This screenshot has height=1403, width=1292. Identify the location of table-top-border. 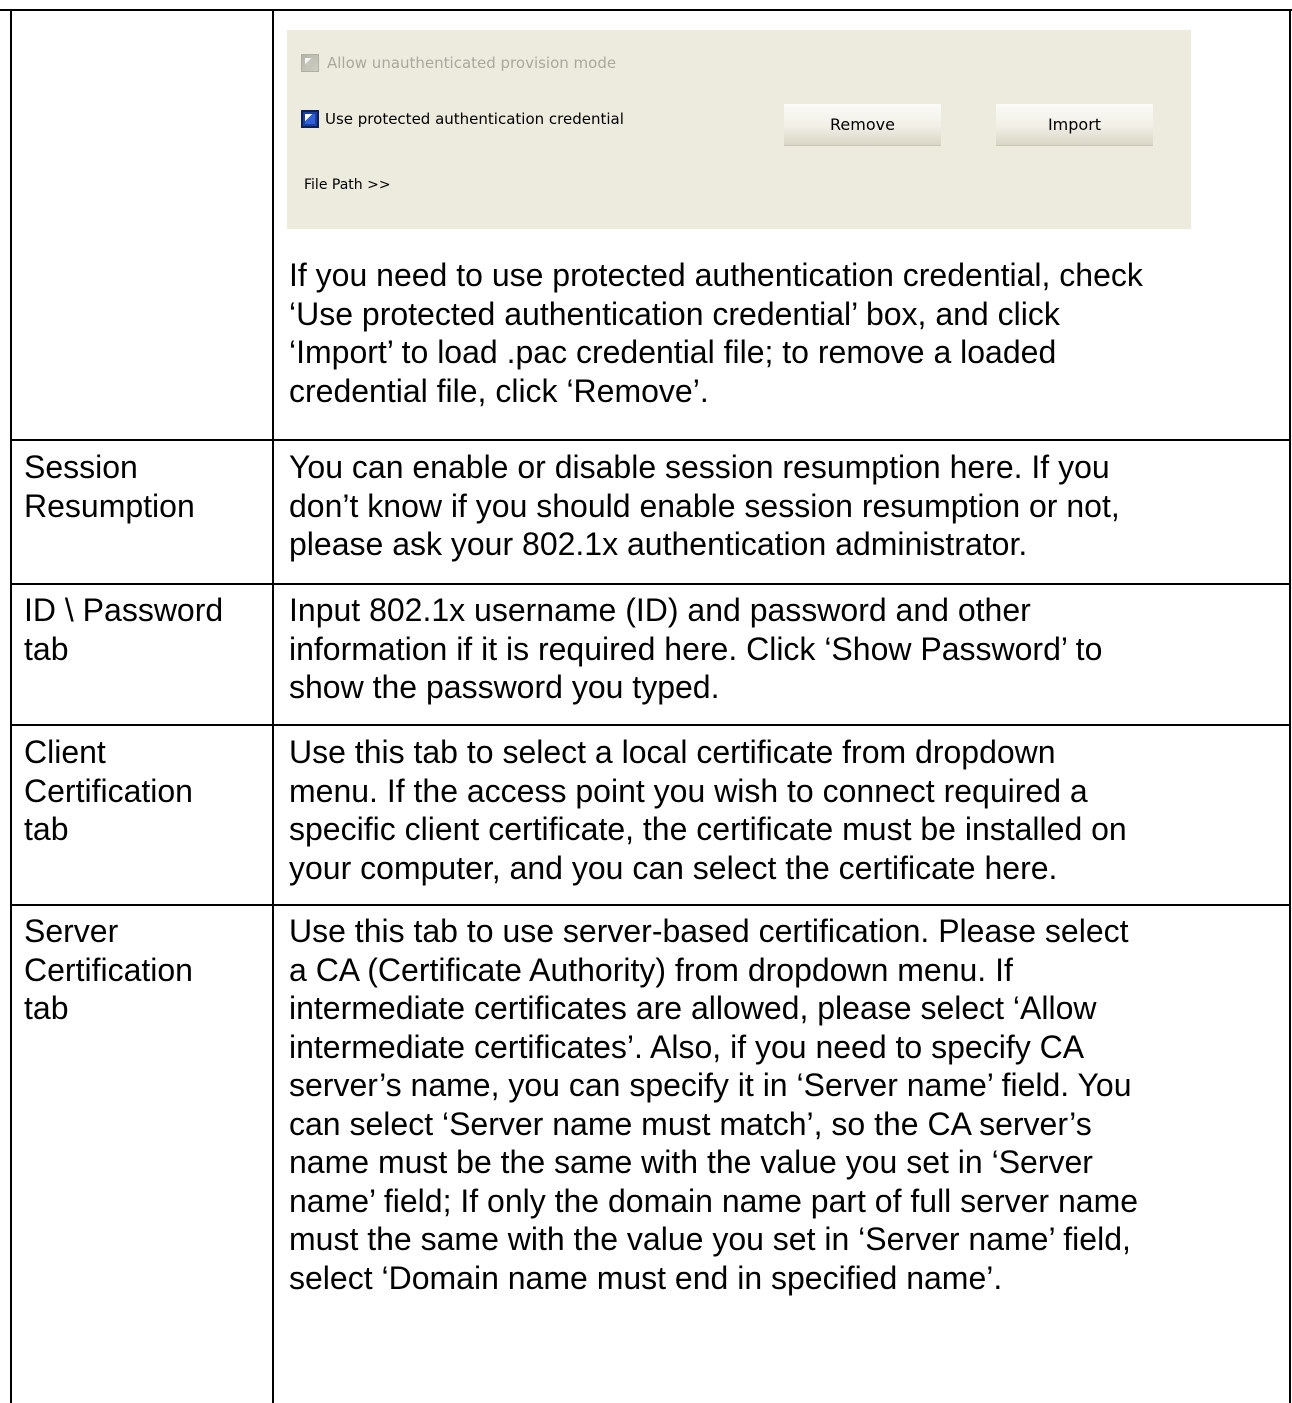
(646, 10).